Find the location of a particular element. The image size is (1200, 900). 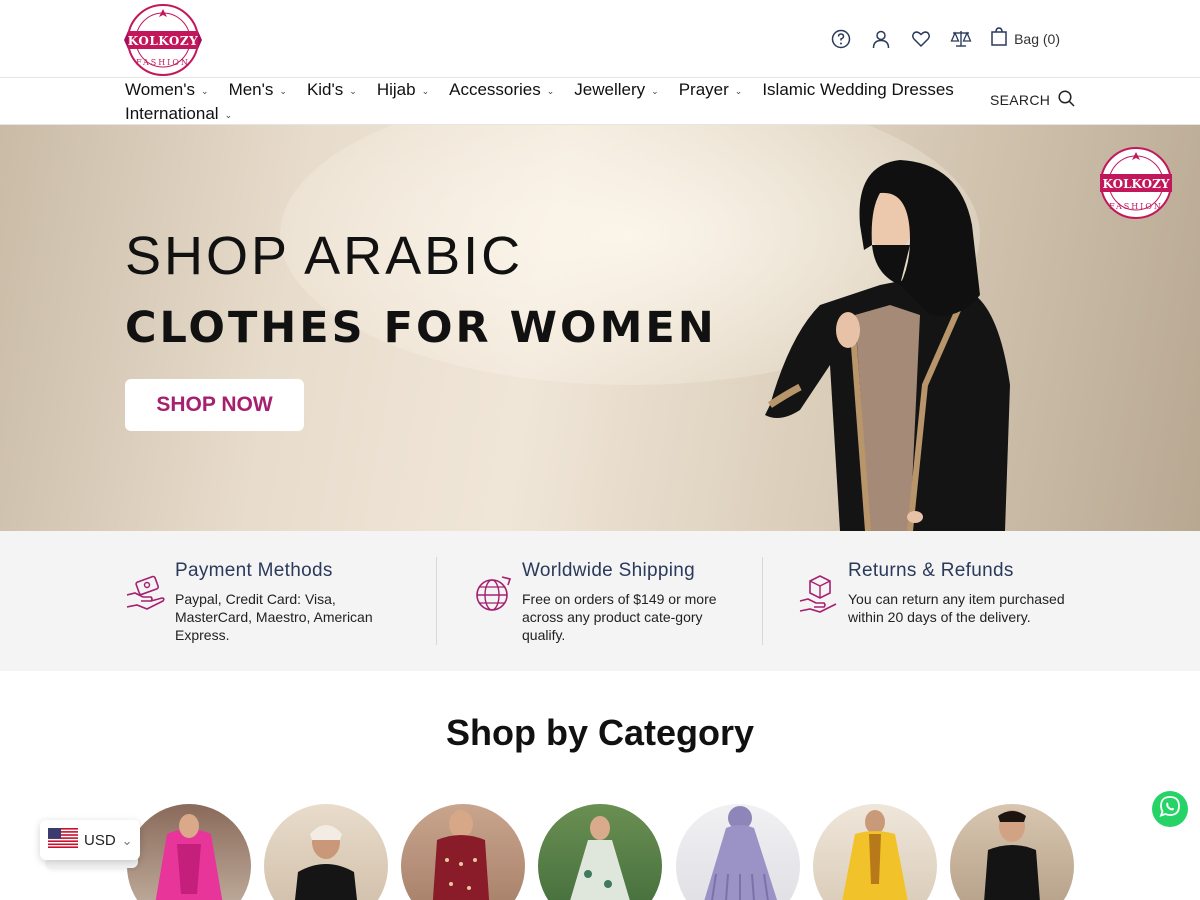

hero-brand-logo: KOLKOZY FASHION is located at coordinates (1136, 183).